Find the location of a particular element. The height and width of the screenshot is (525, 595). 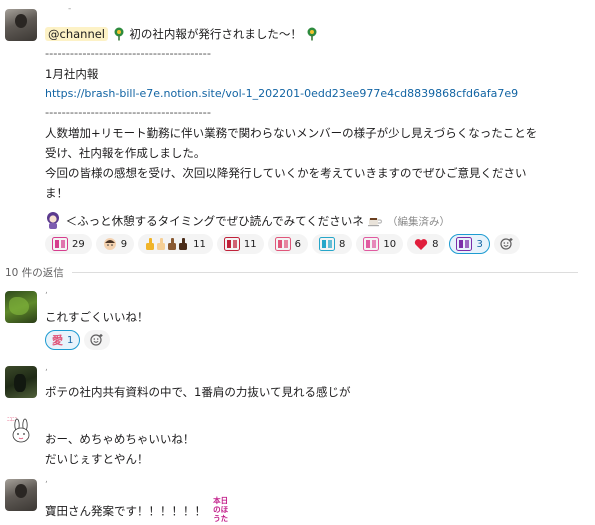

announce-line: @channel 初の社内報が発行されました〜！ is located at coordinates (182, 34).